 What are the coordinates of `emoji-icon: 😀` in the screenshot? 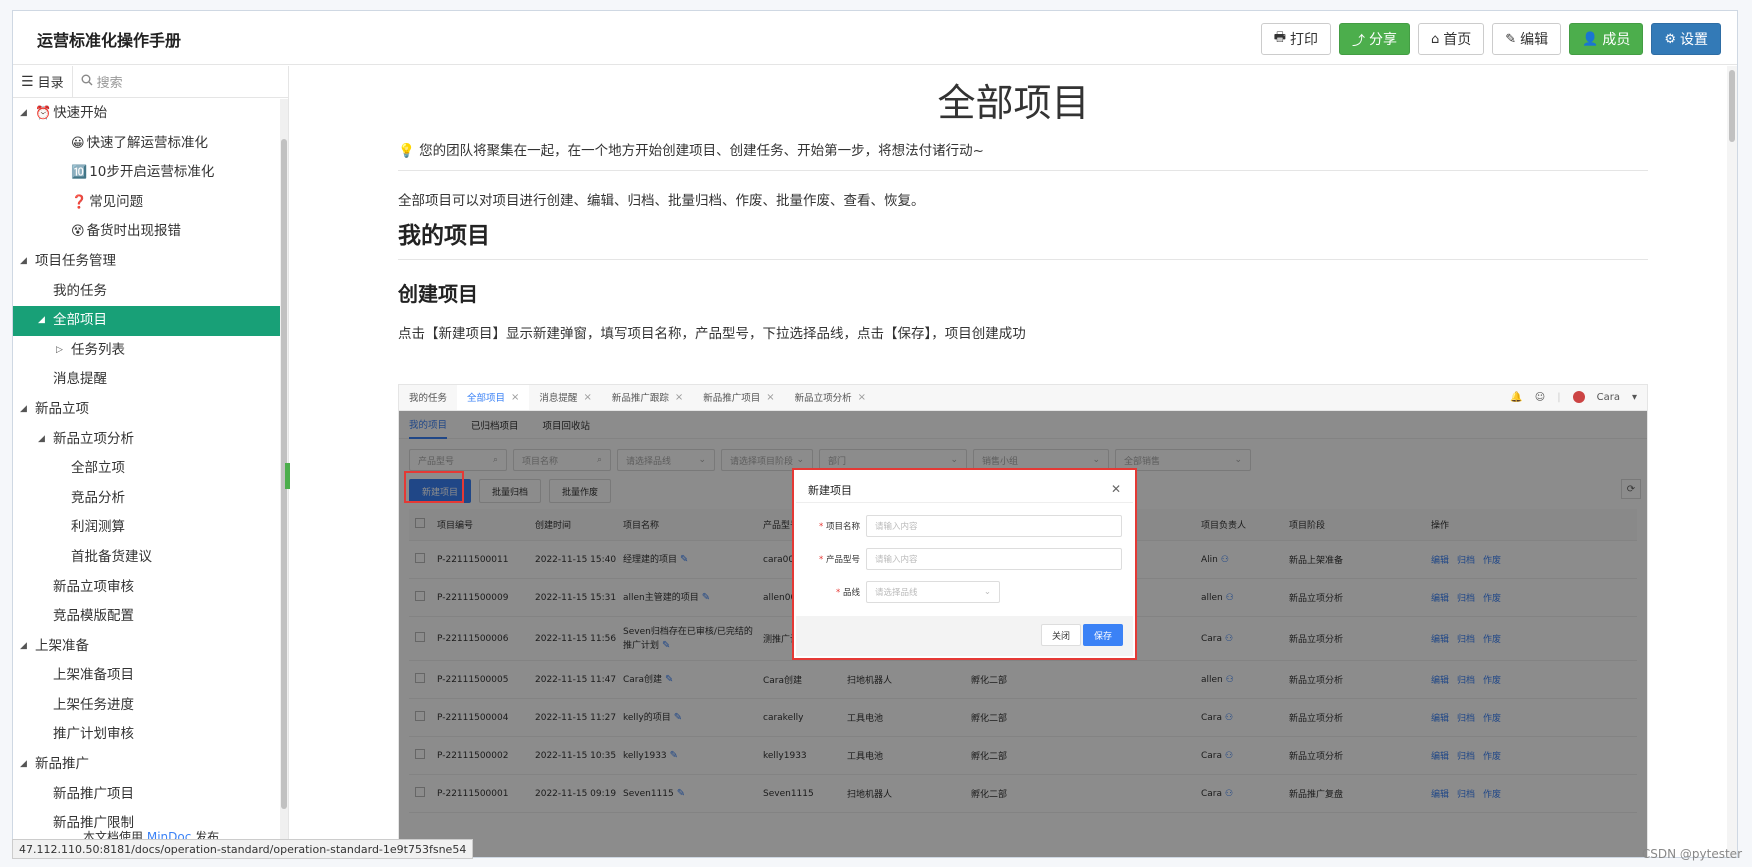 It's located at (78, 143).